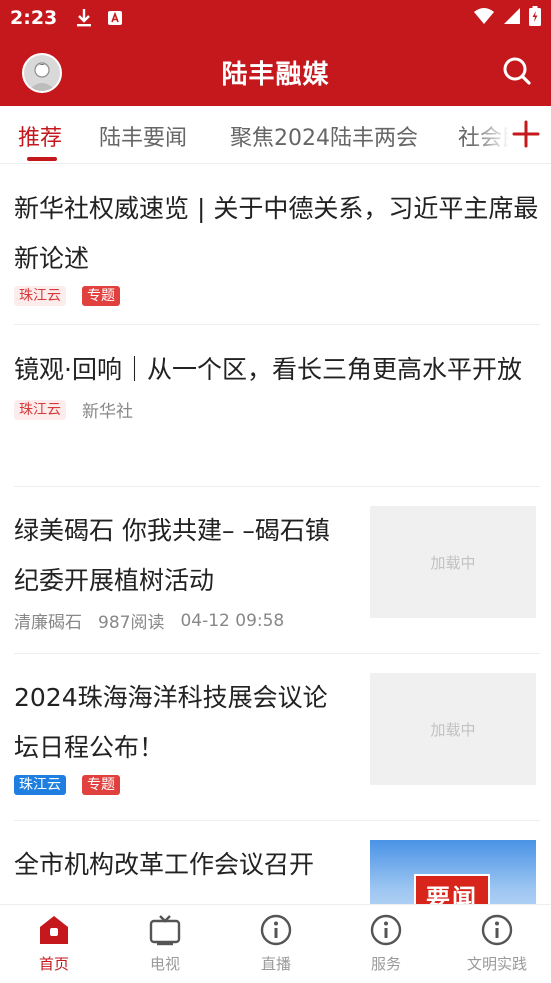 The width and height of the screenshot is (551, 983). Describe the element at coordinates (496, 964) in the screenshot. I see `nav-civilization-practice-label: 文明实践` at that location.